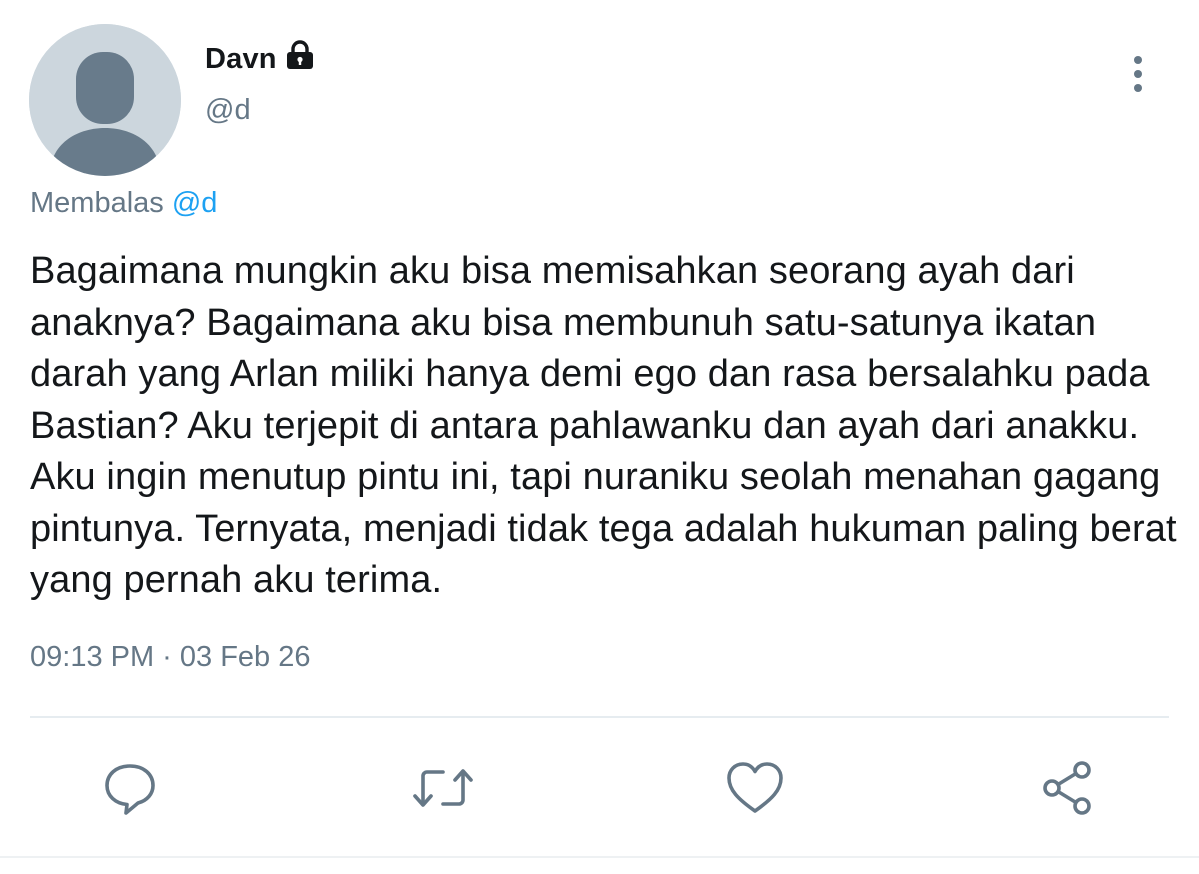  I want to click on like-button, so click(755, 788).